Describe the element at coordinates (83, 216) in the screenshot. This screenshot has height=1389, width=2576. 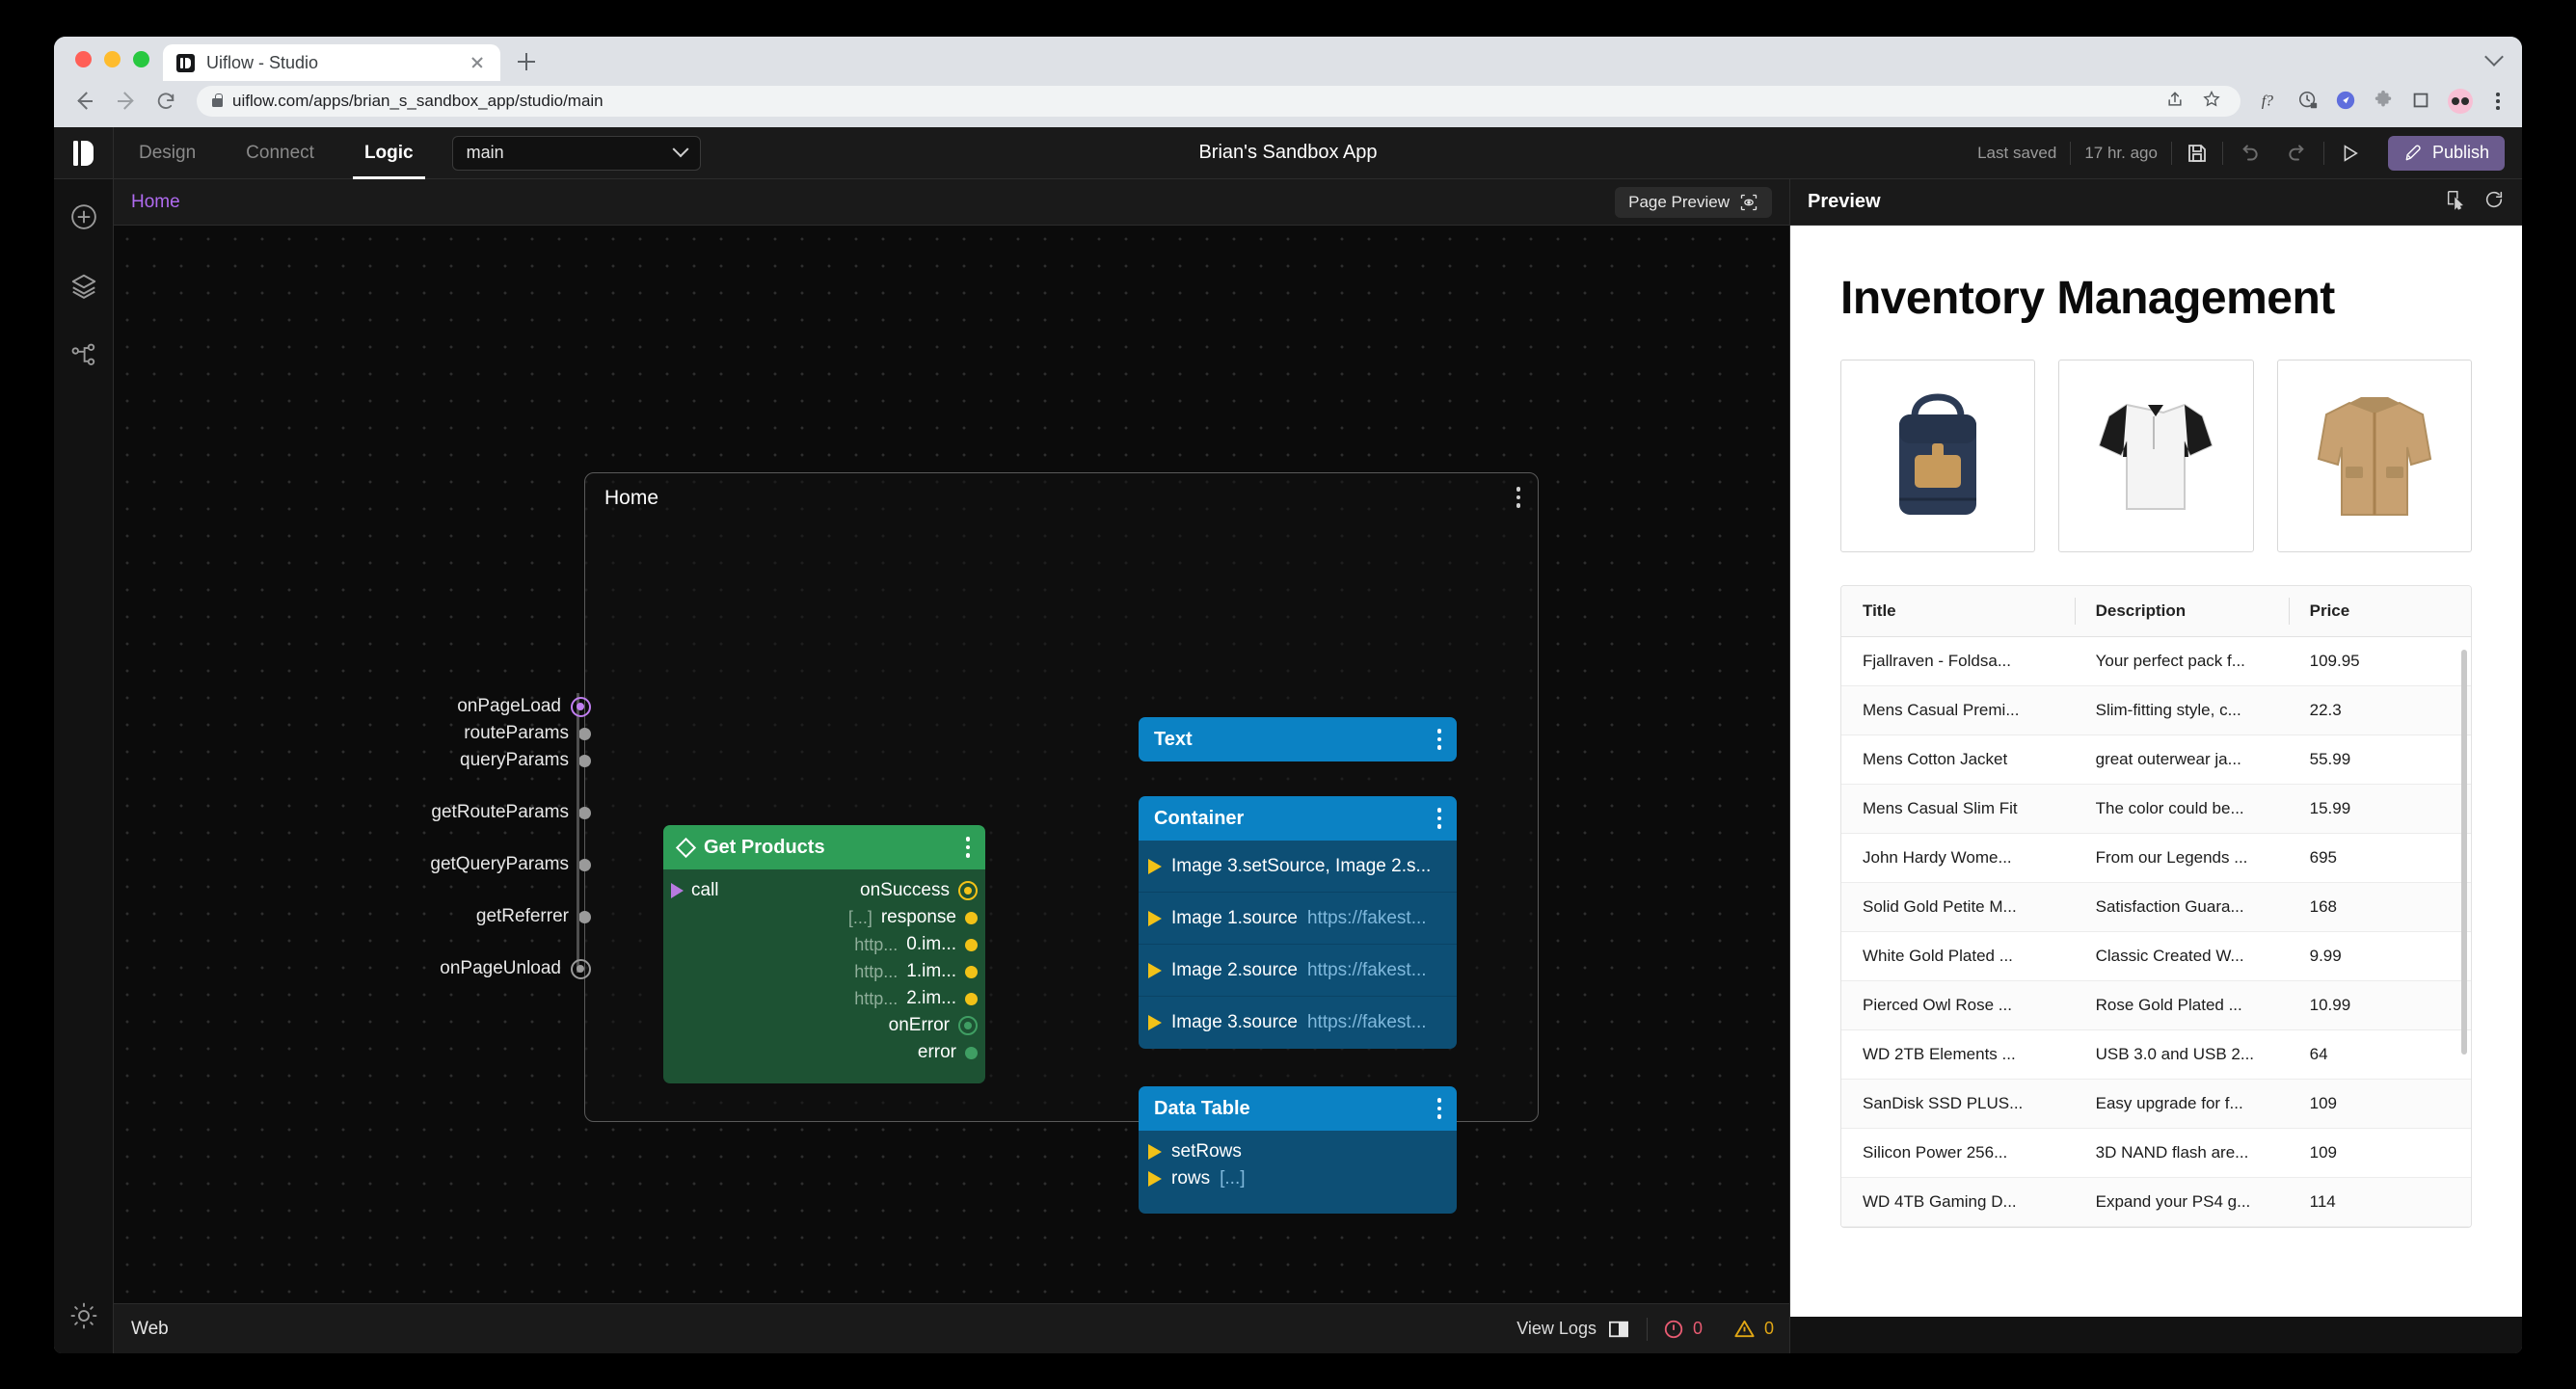
I see `add-icon` at that location.